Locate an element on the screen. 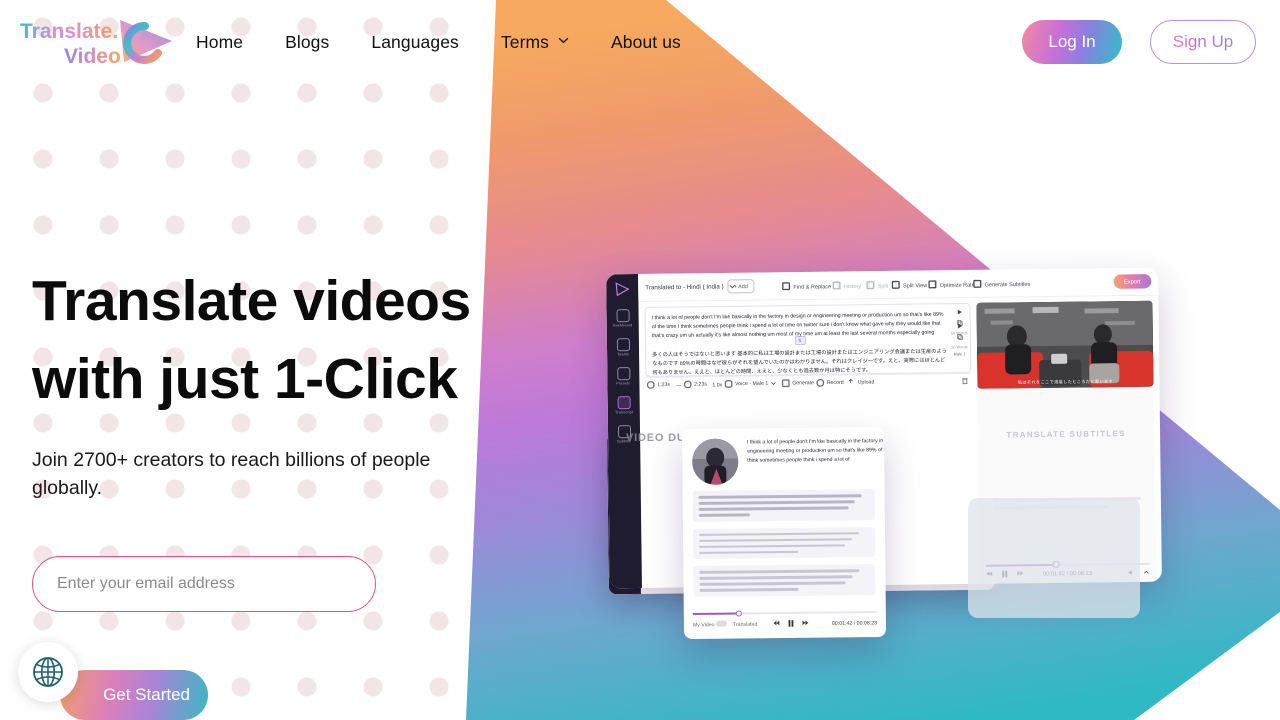 This screenshot has width=1280, height=720. floating-card-controls: My Video Translated 00:01:42 / 00:08:23 is located at coordinates (785, 623).